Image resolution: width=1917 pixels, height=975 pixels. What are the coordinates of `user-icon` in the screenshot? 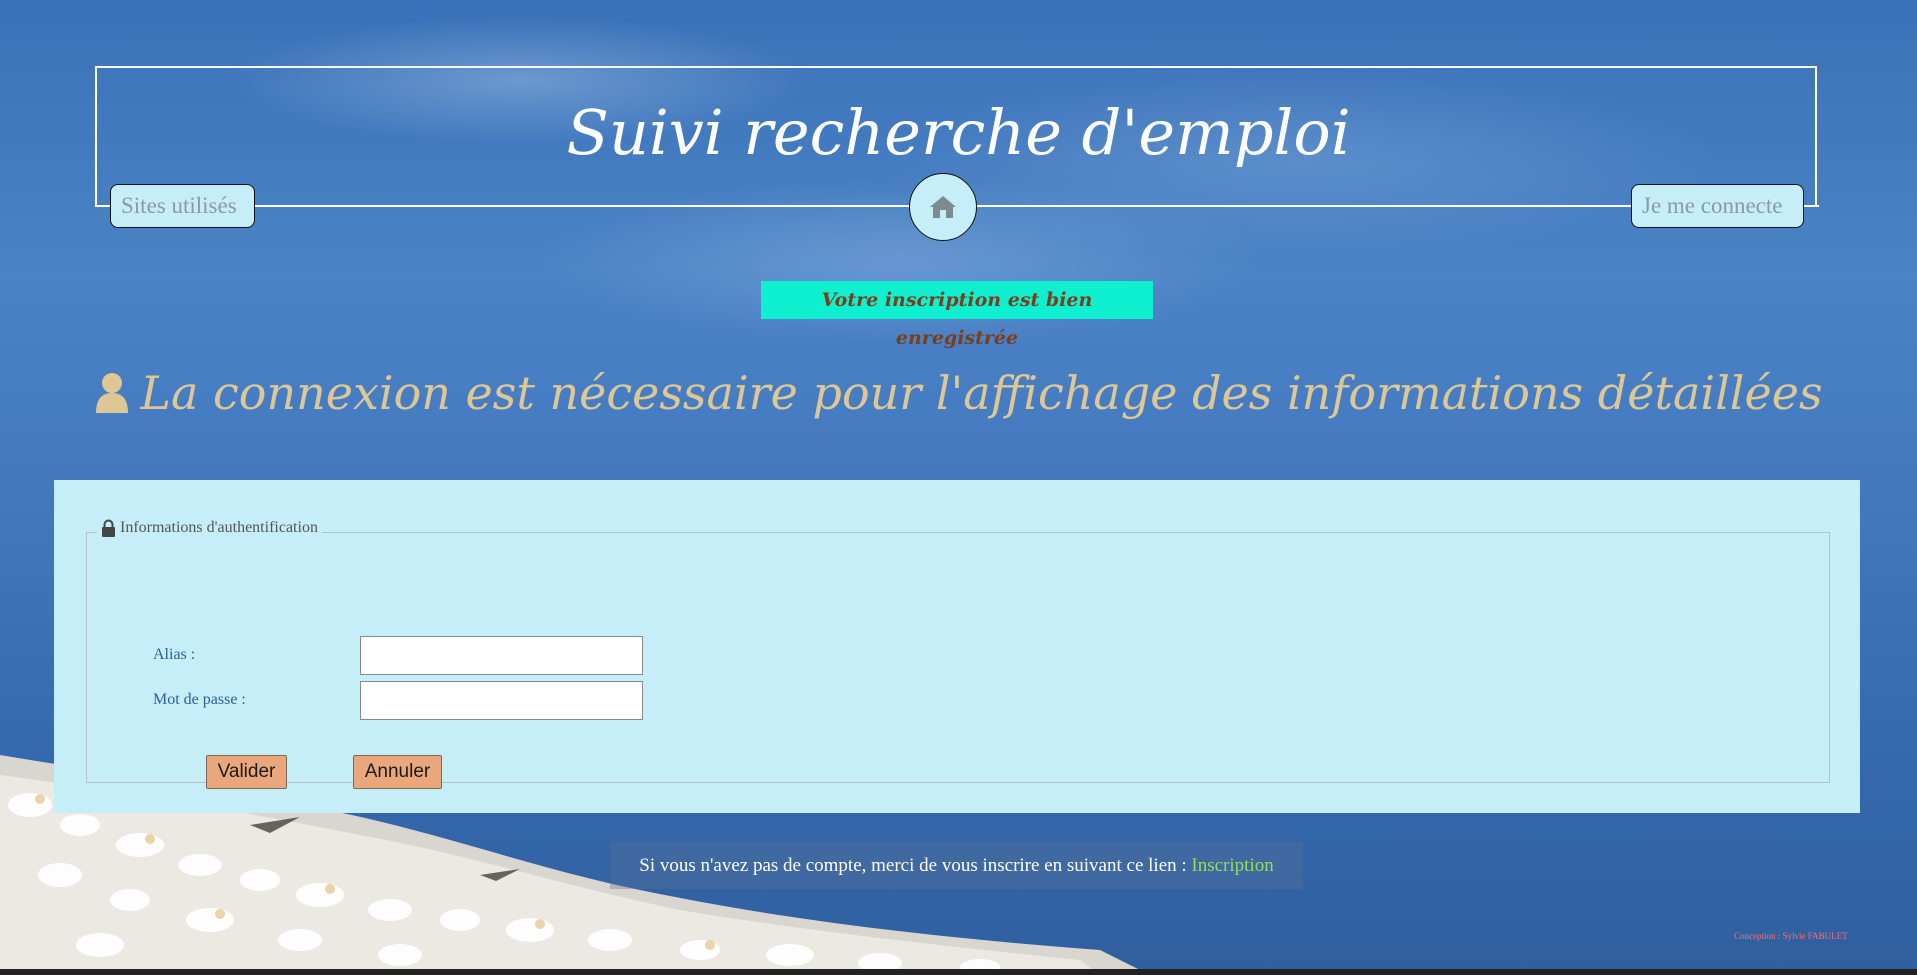 It's located at (112, 397).